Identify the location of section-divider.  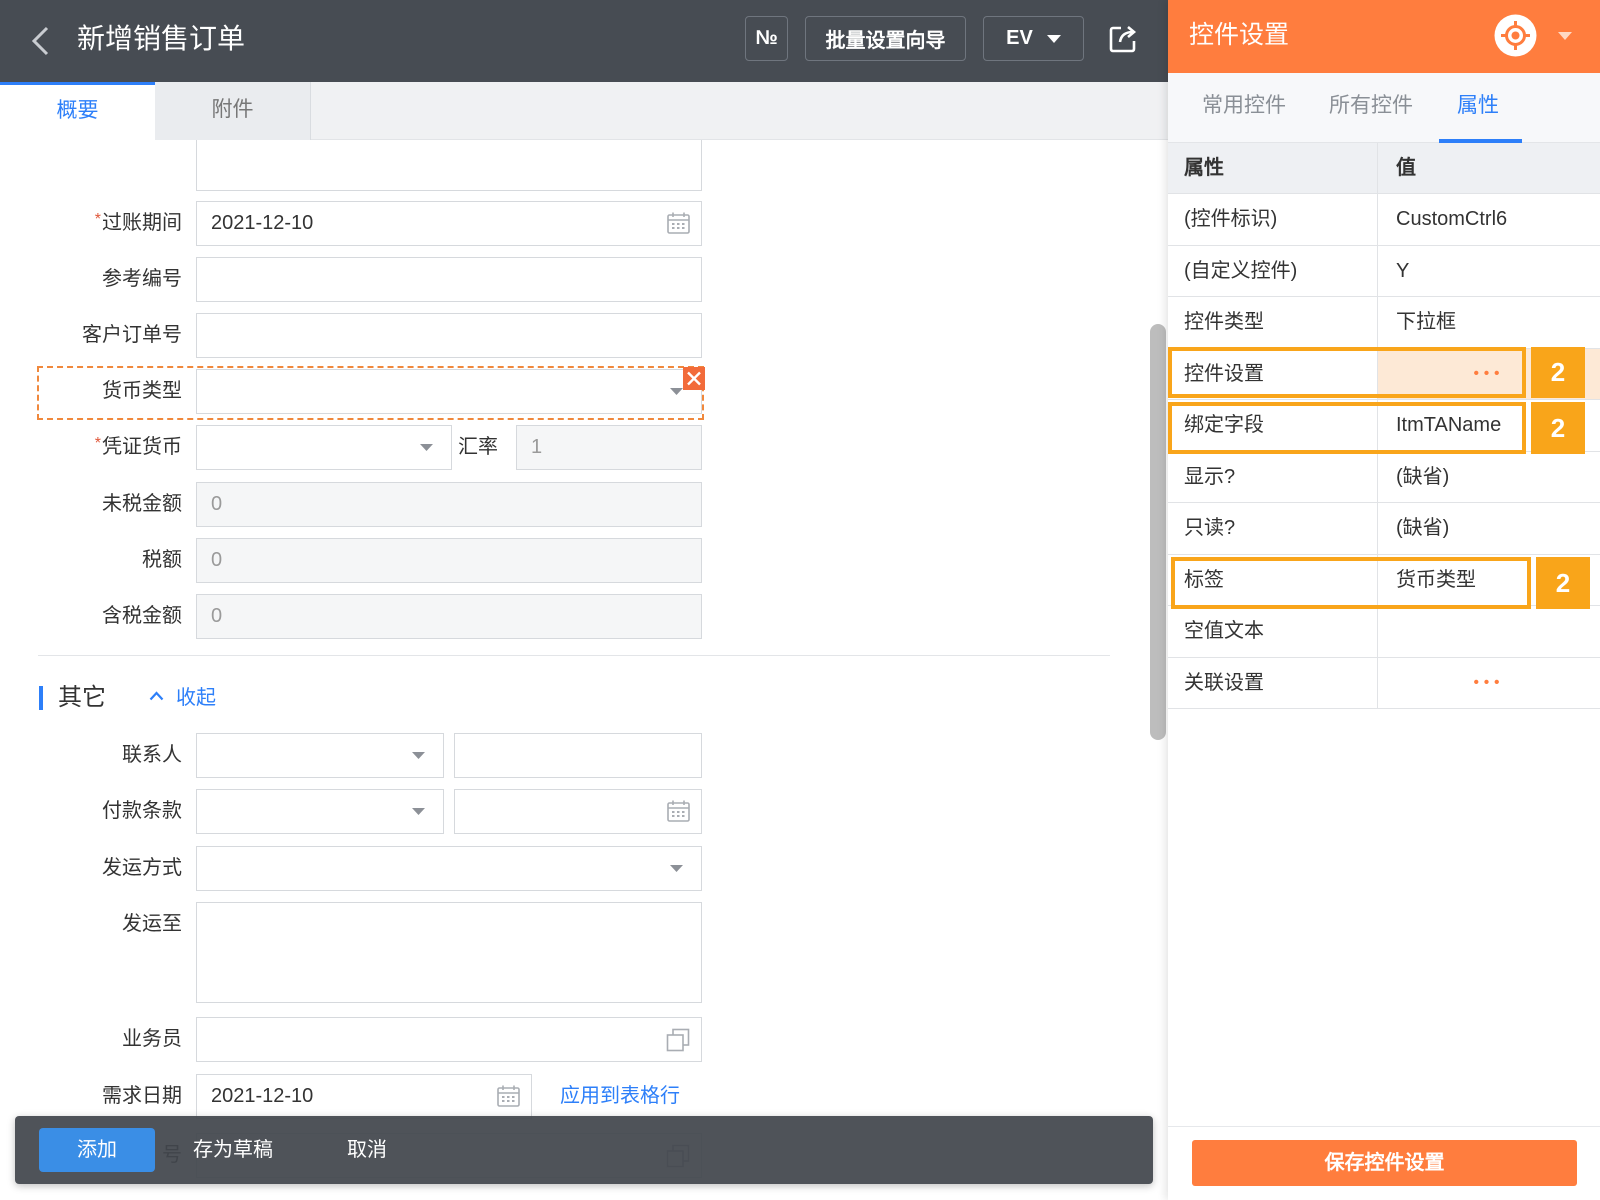
(574, 655).